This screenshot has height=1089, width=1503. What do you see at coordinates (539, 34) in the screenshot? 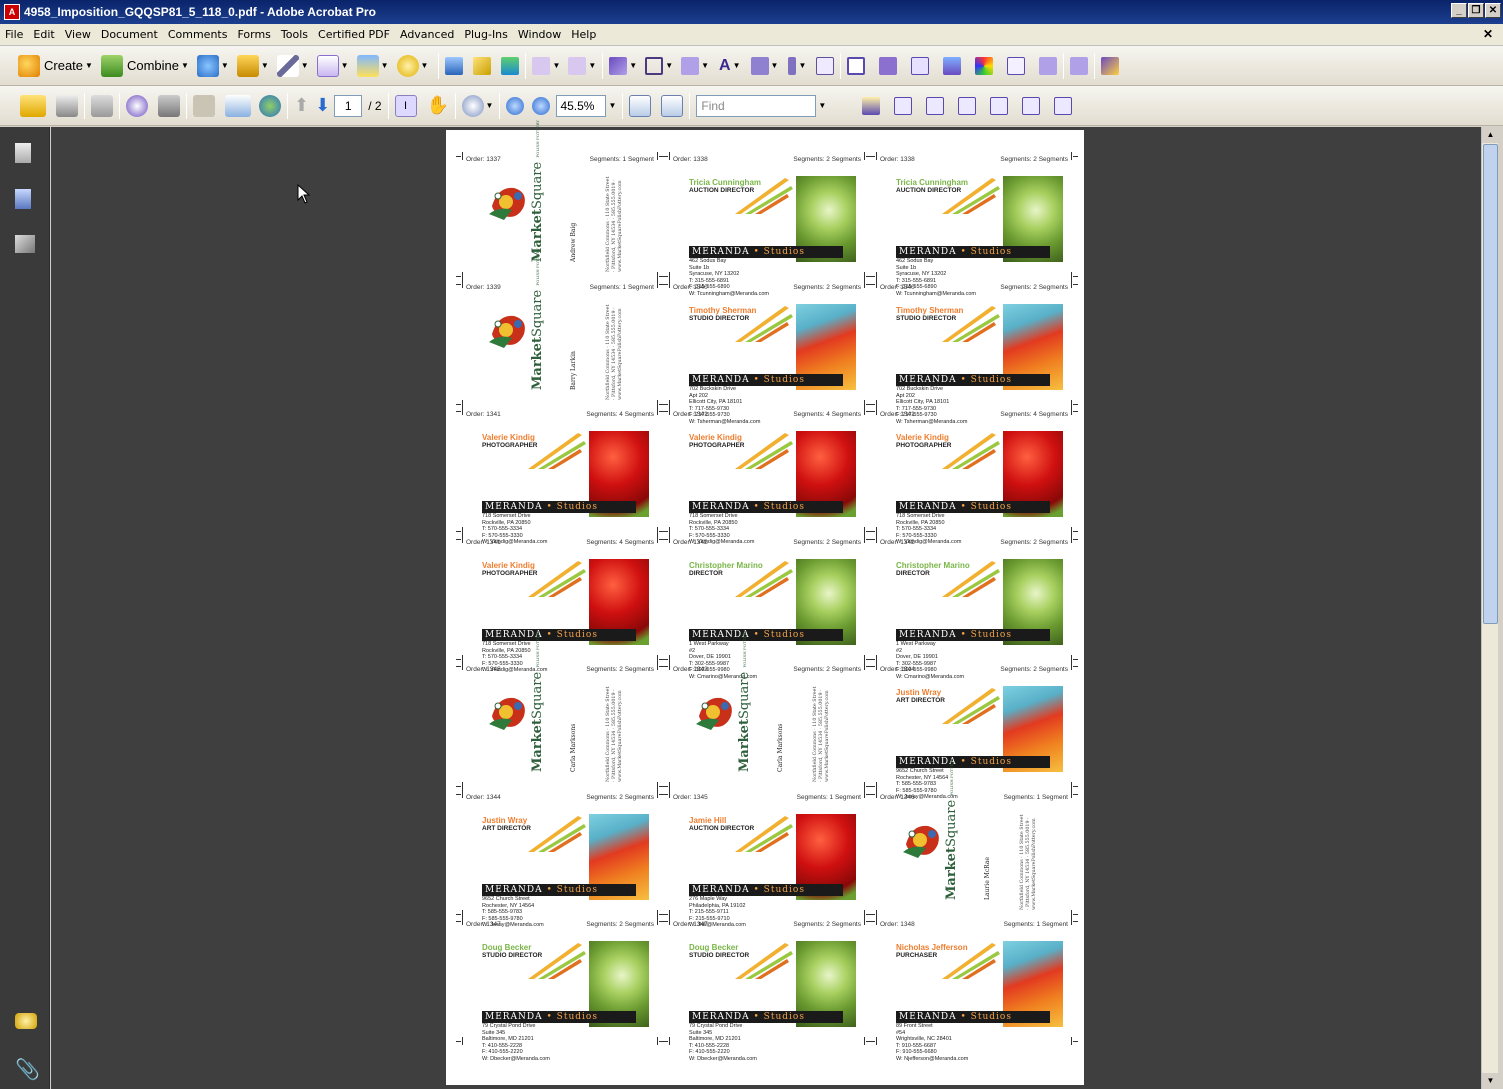
I see `menu-window: Window` at bounding box center [539, 34].